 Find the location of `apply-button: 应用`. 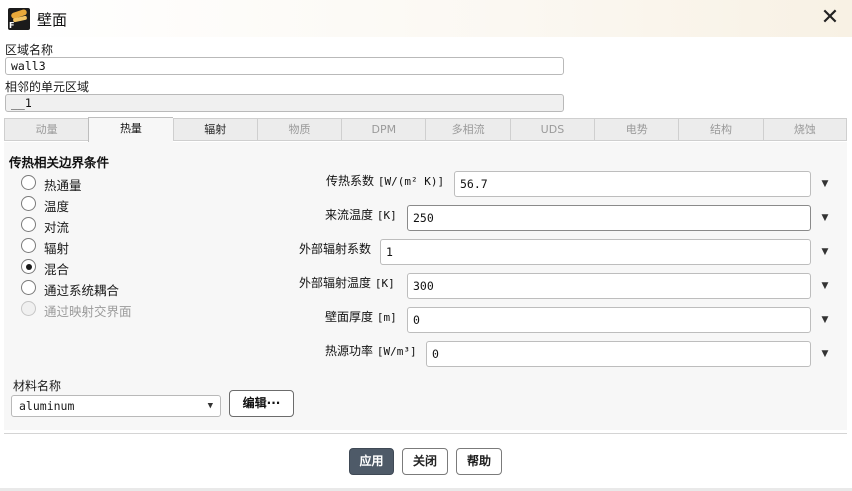

apply-button: 应用 is located at coordinates (371, 461).